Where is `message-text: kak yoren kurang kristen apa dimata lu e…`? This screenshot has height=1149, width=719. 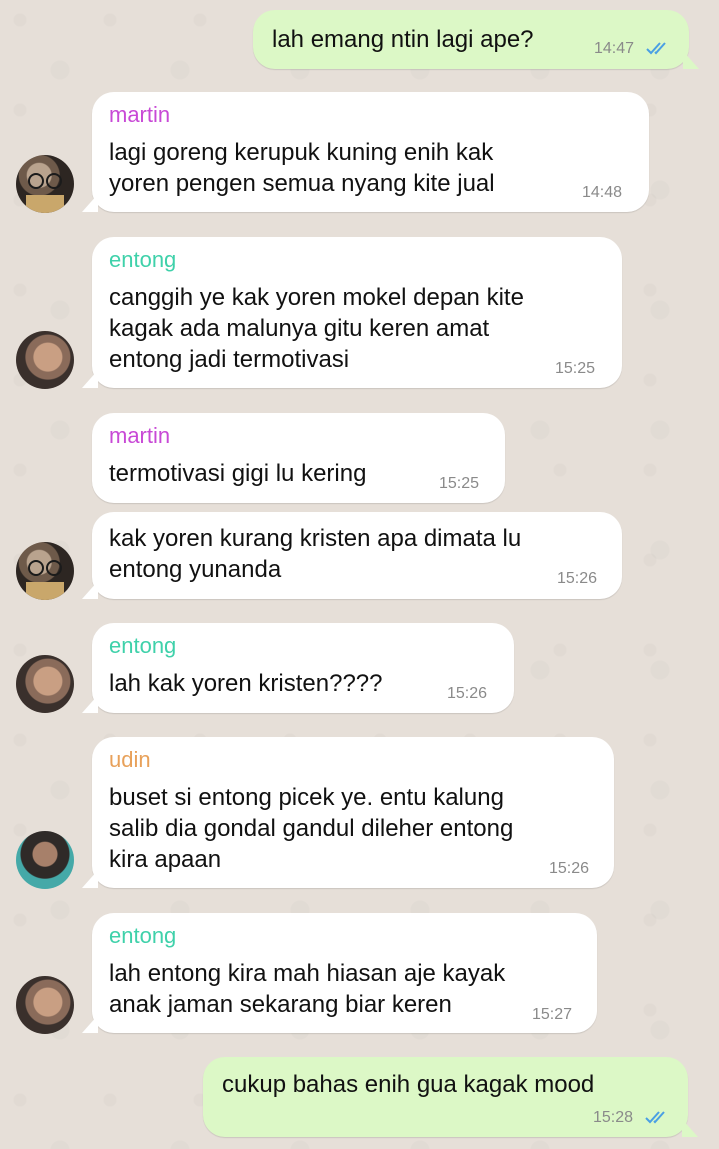
message-text: kak yoren kurang kristen apa dimata lu e… is located at coordinates (315, 554).